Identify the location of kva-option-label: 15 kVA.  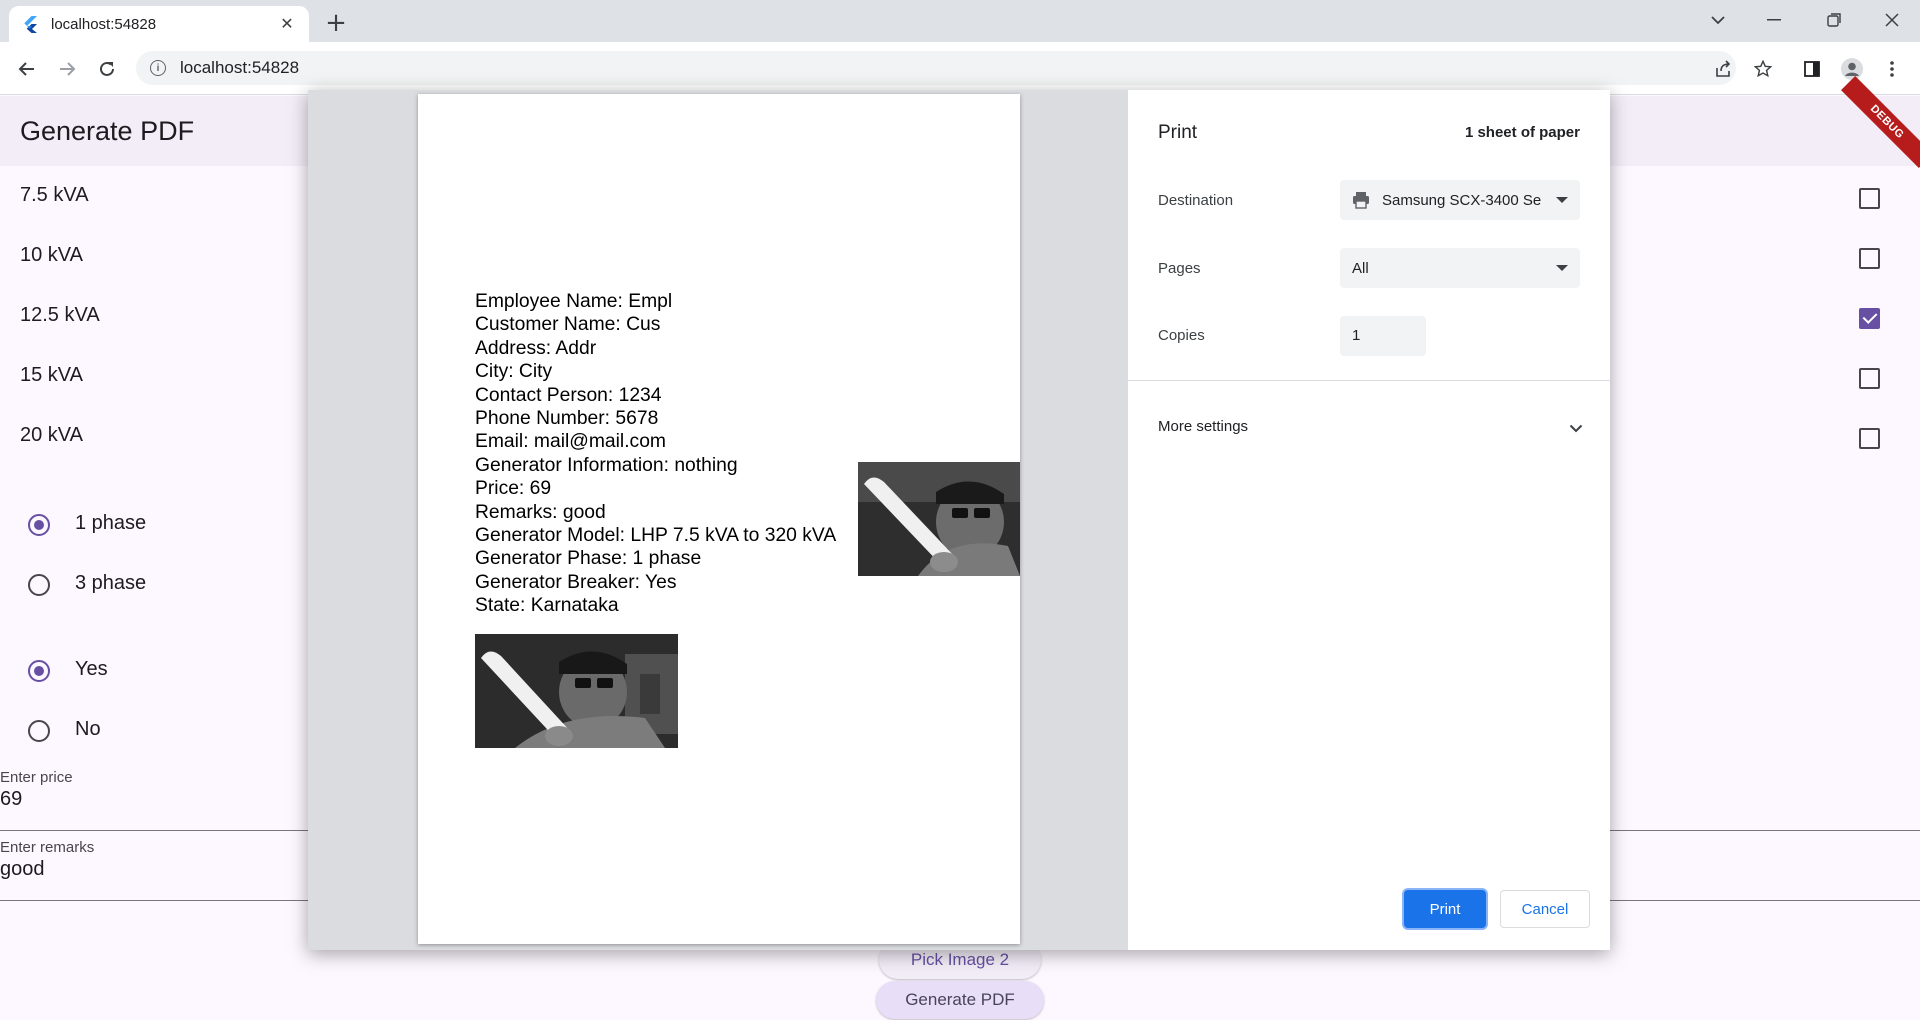
(51, 375).